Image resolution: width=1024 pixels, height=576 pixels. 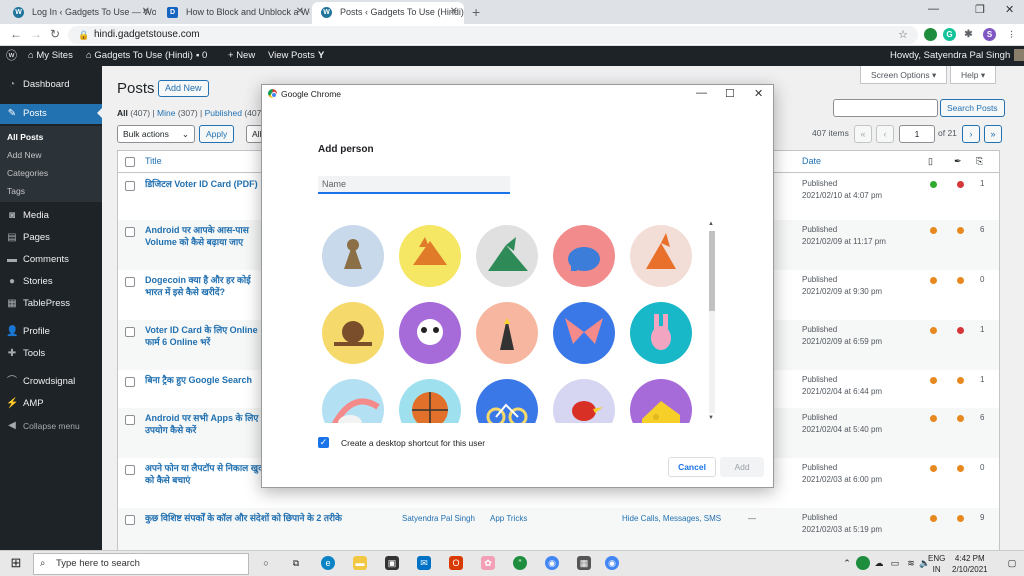 What do you see at coordinates (968, 34) in the screenshot?
I see `puzzle-icon: ✱` at bounding box center [968, 34].